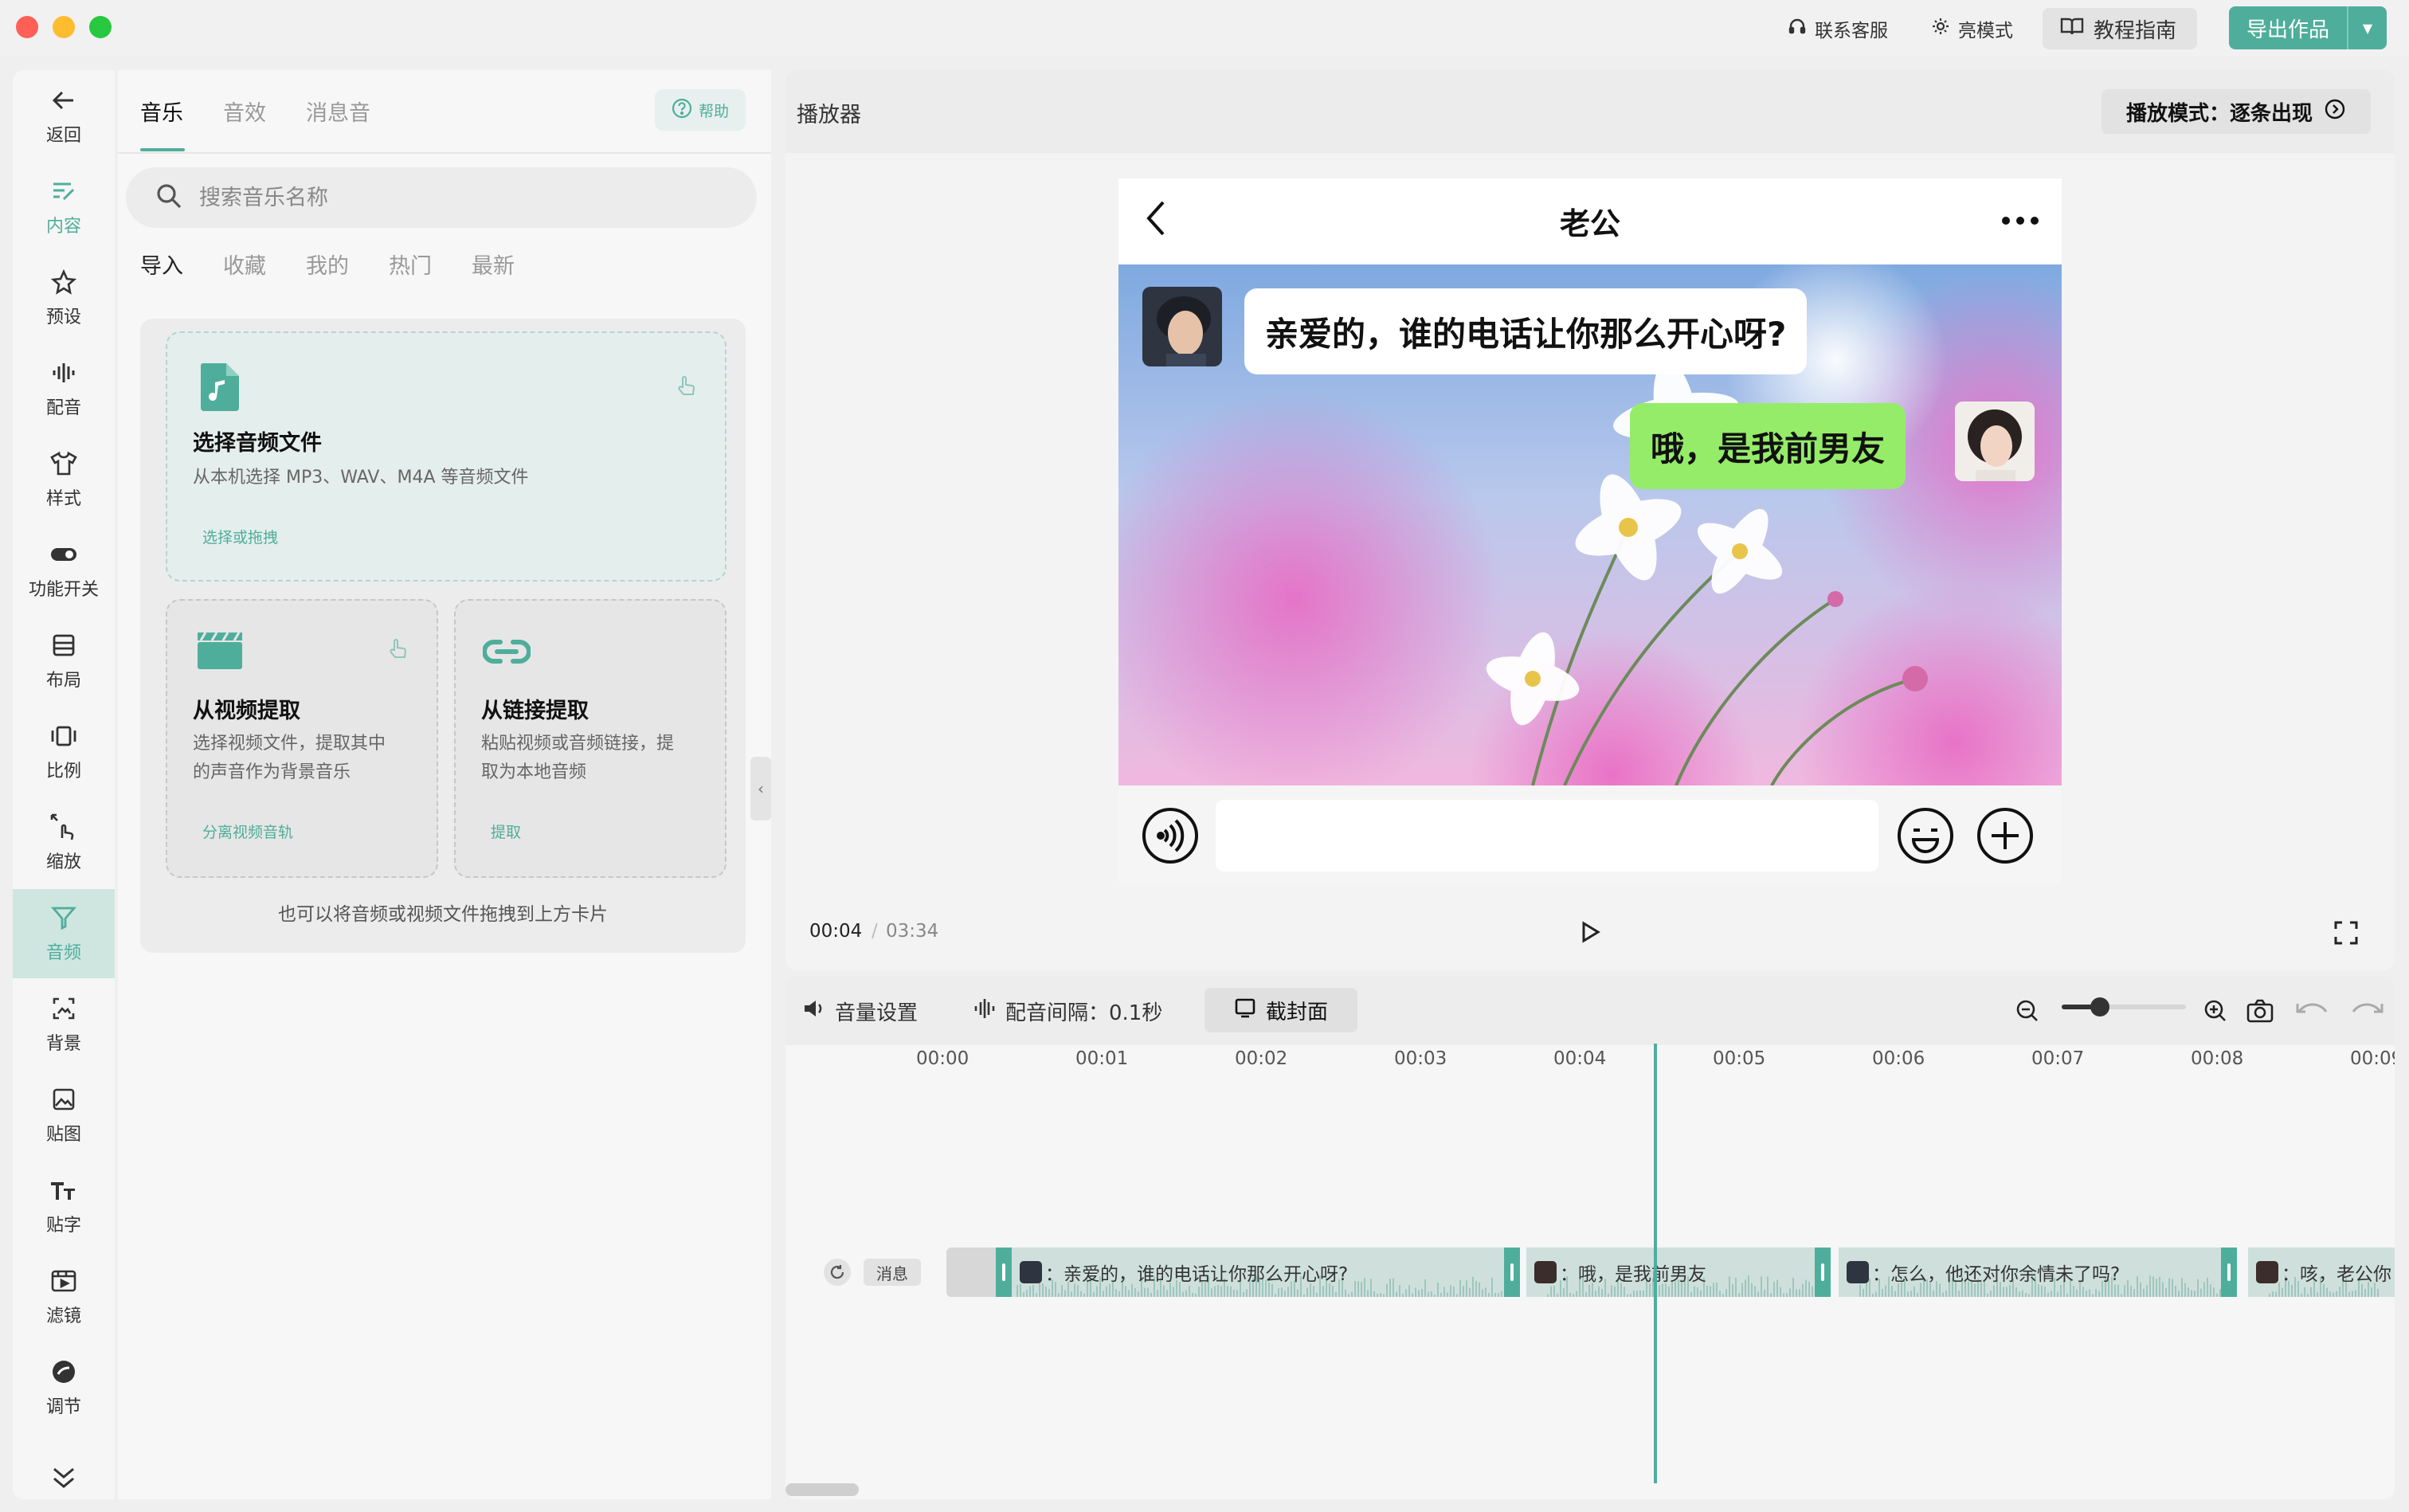 The height and width of the screenshot is (1512, 2409). What do you see at coordinates (1004, 1272) in the screenshot?
I see `clip-handle-left` at bounding box center [1004, 1272].